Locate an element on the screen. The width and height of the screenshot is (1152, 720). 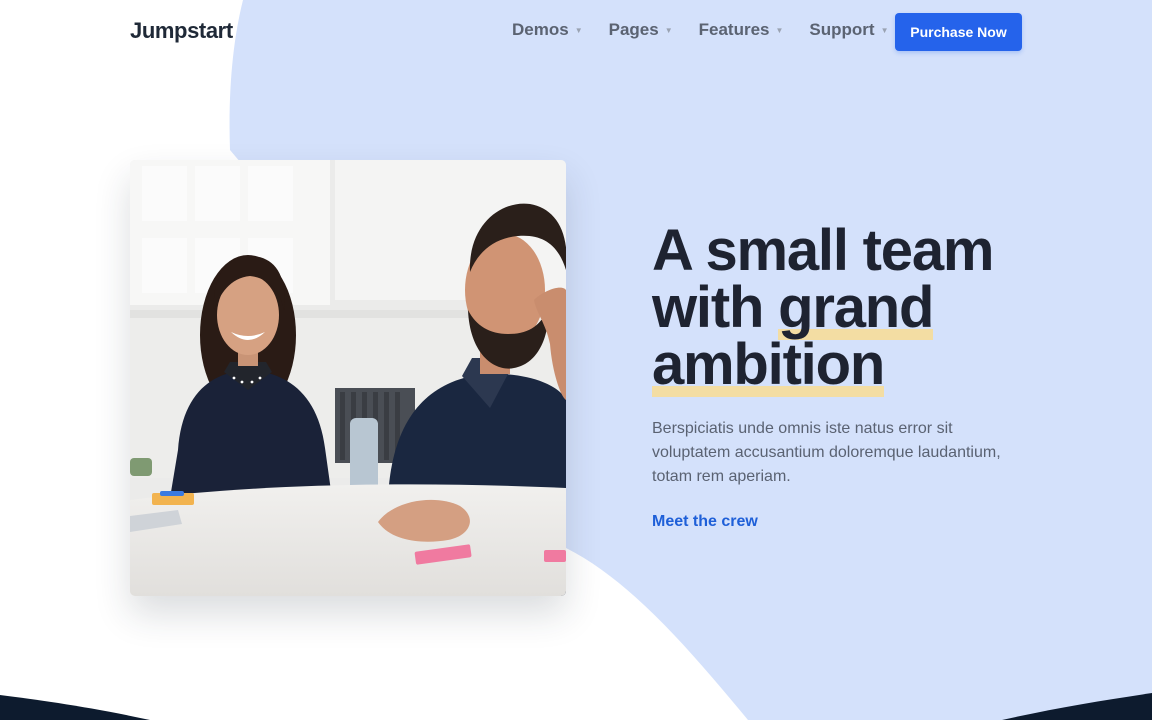
nav-item-label: Support is located at coordinates (842, 29).